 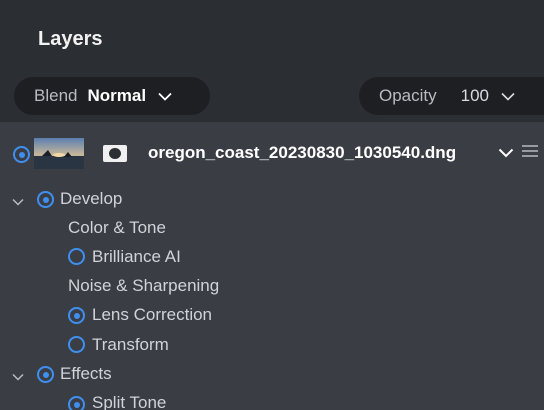 I want to click on tree-split-tone: Split Tone, so click(x=129, y=401).